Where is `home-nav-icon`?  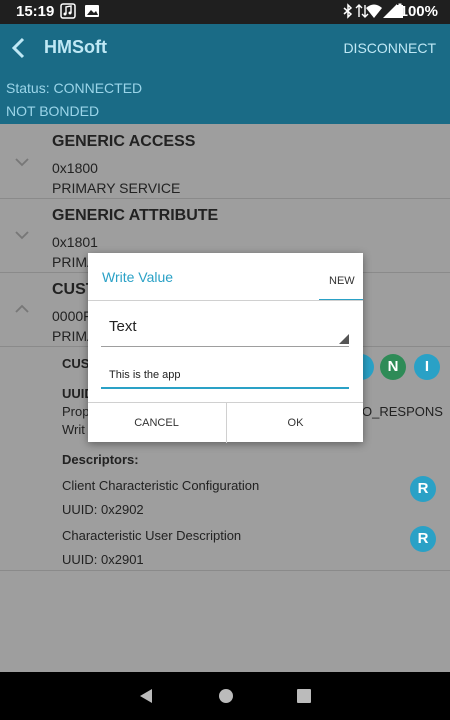 home-nav-icon is located at coordinates (226, 696).